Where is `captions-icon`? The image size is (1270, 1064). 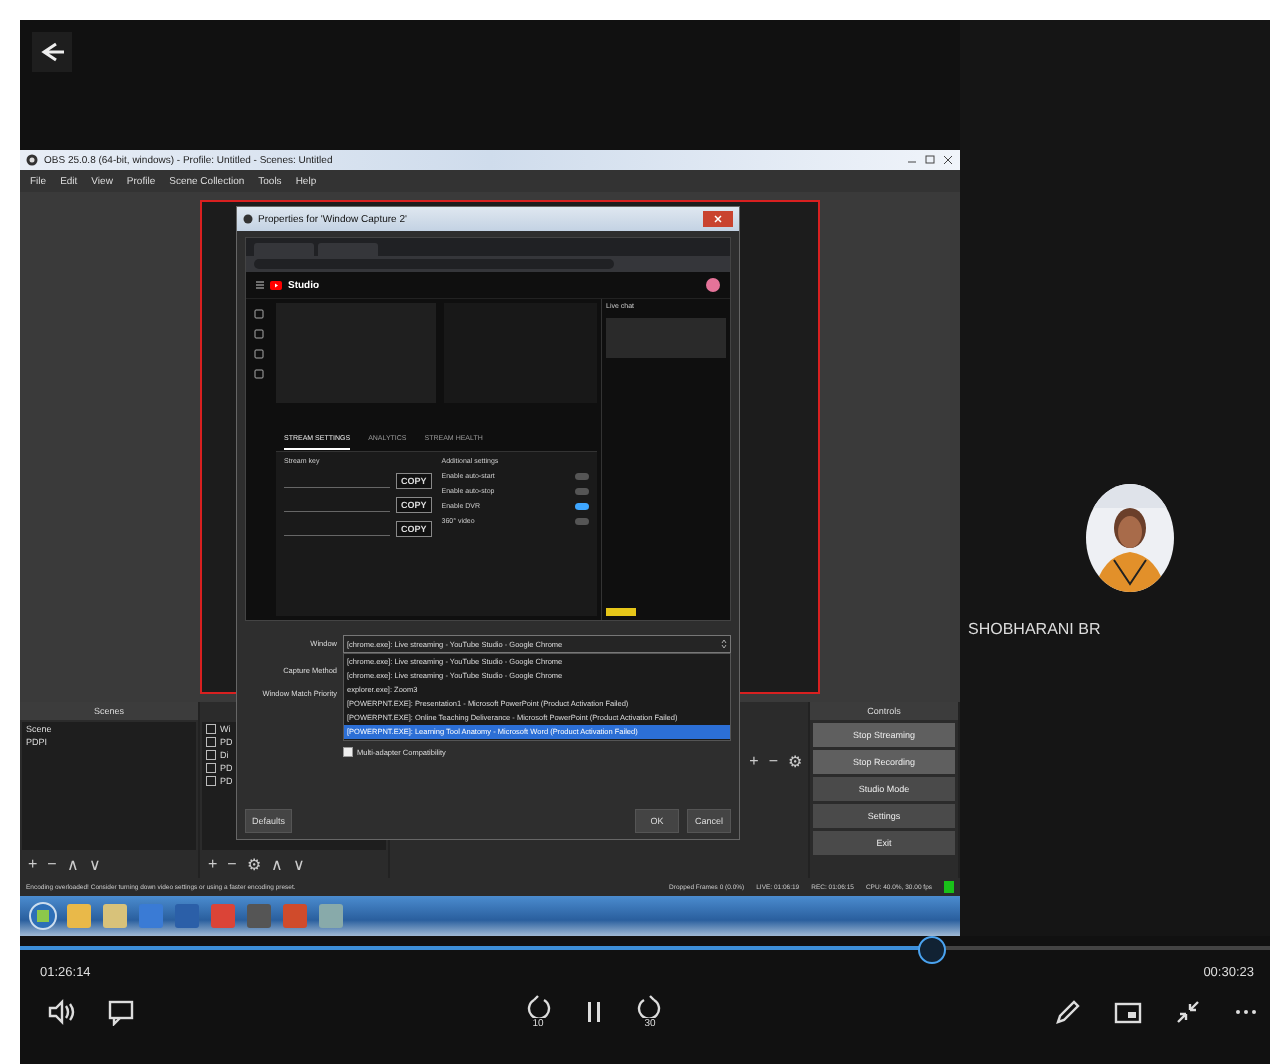
captions-icon is located at coordinates (121, 1012).